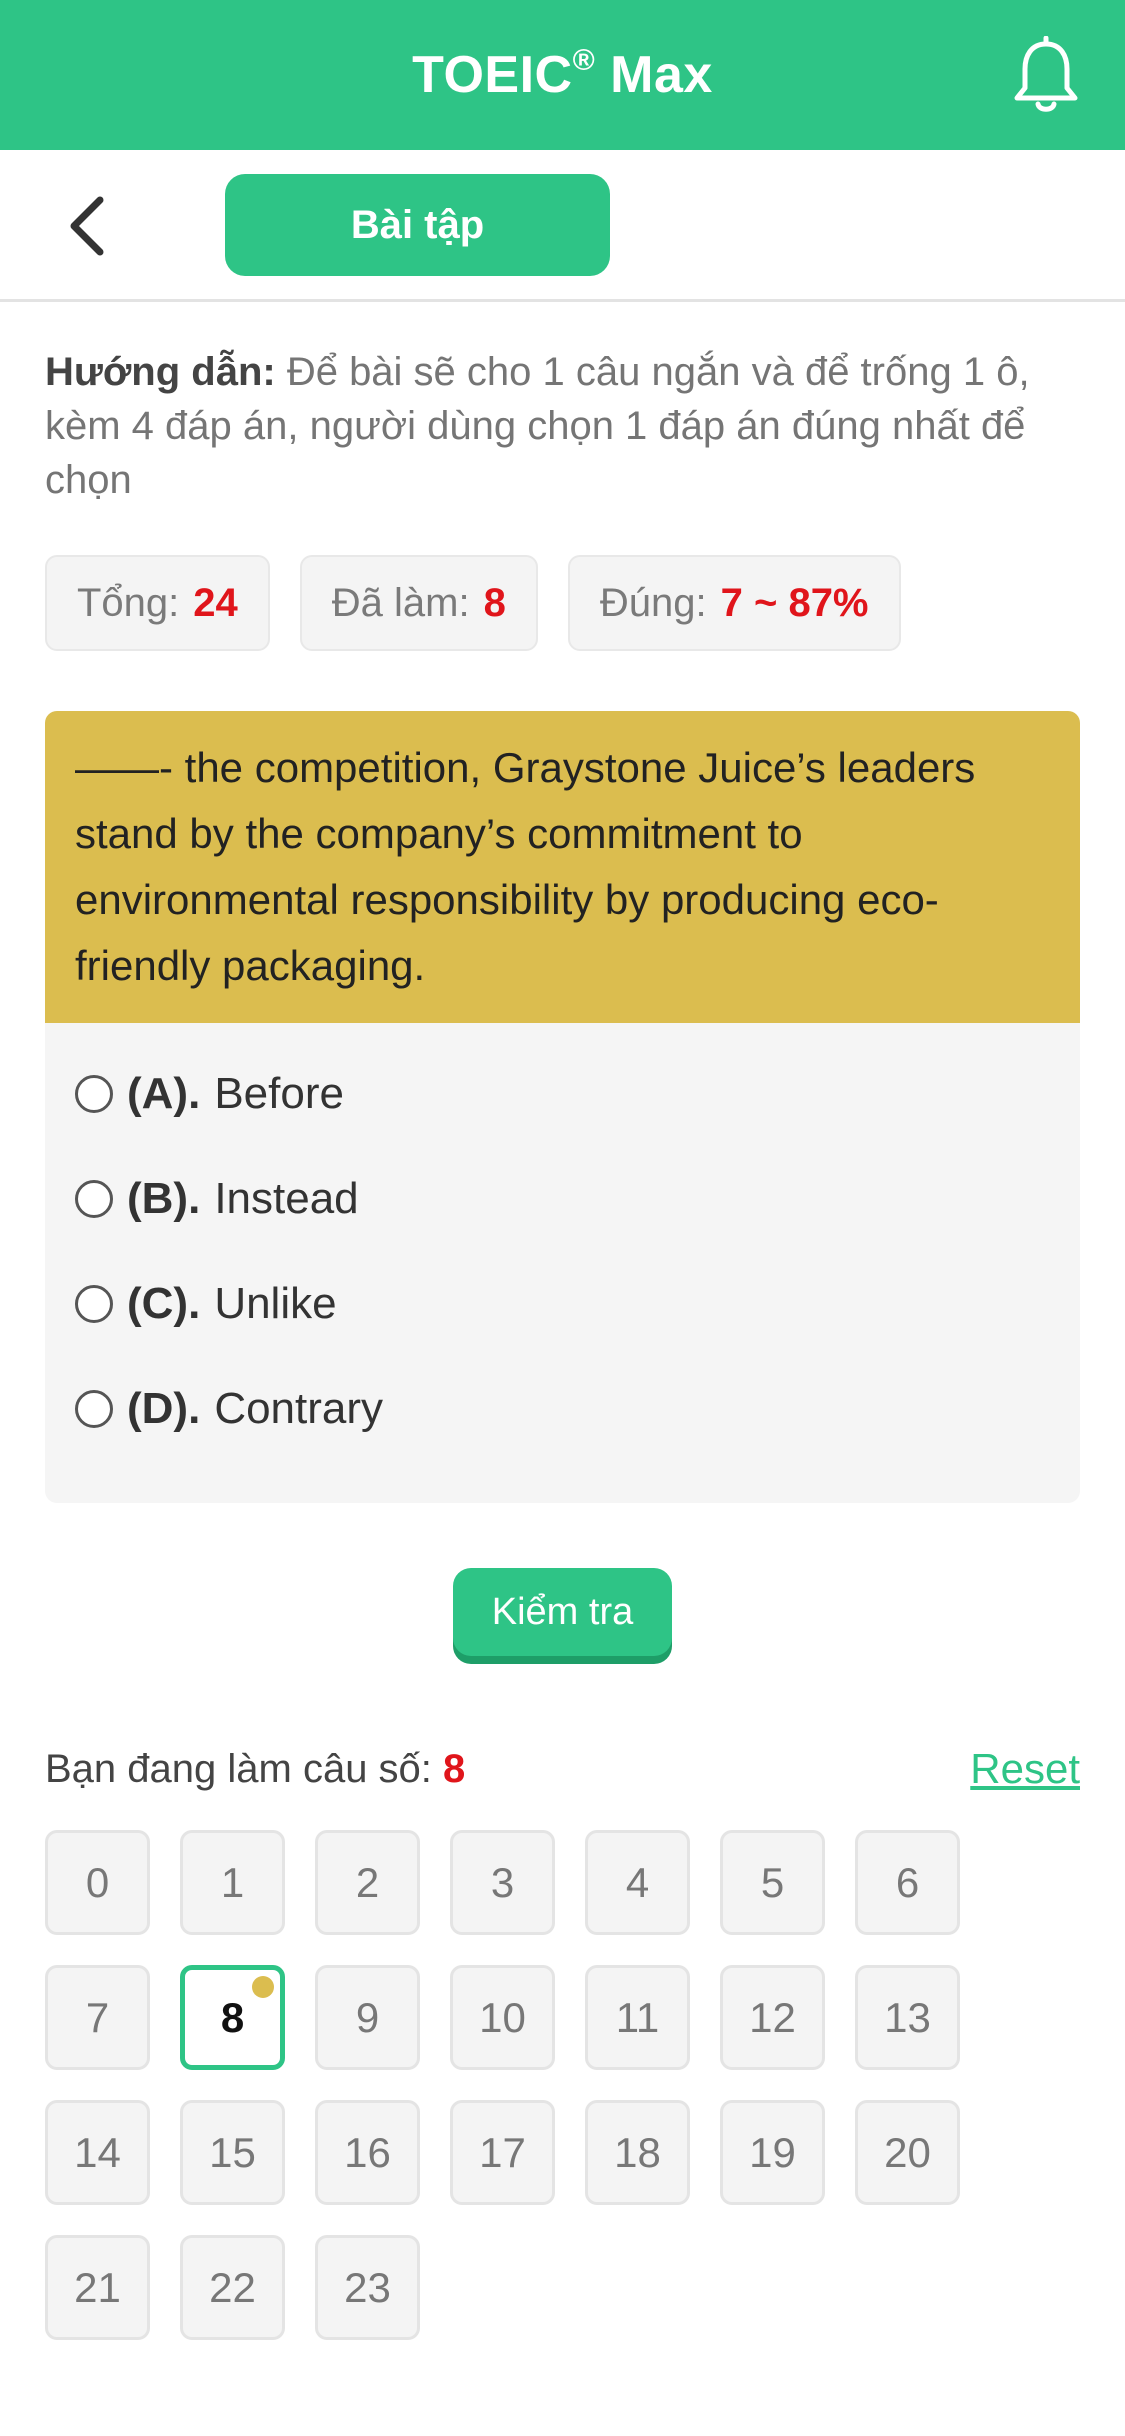 The height and width of the screenshot is (2436, 1125). Describe the element at coordinates (1046, 76) in the screenshot. I see `bell-icon` at that location.